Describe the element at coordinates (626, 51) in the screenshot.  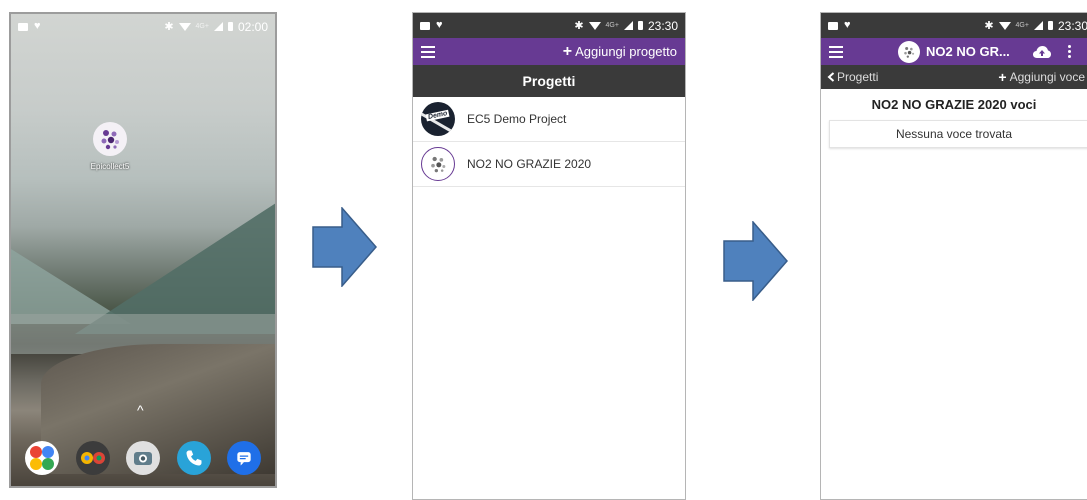
I see `add-project-label: Aggiungi progetto` at that location.